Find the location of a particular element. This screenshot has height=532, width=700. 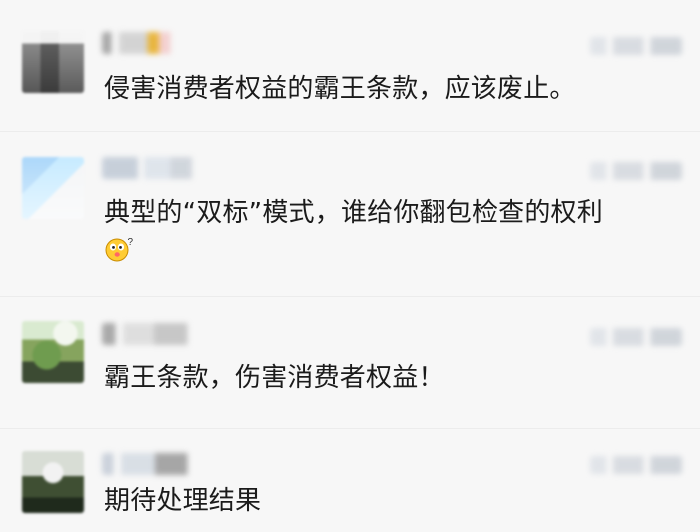

comment-text: 期待处理结果 is located at coordinates (183, 501).